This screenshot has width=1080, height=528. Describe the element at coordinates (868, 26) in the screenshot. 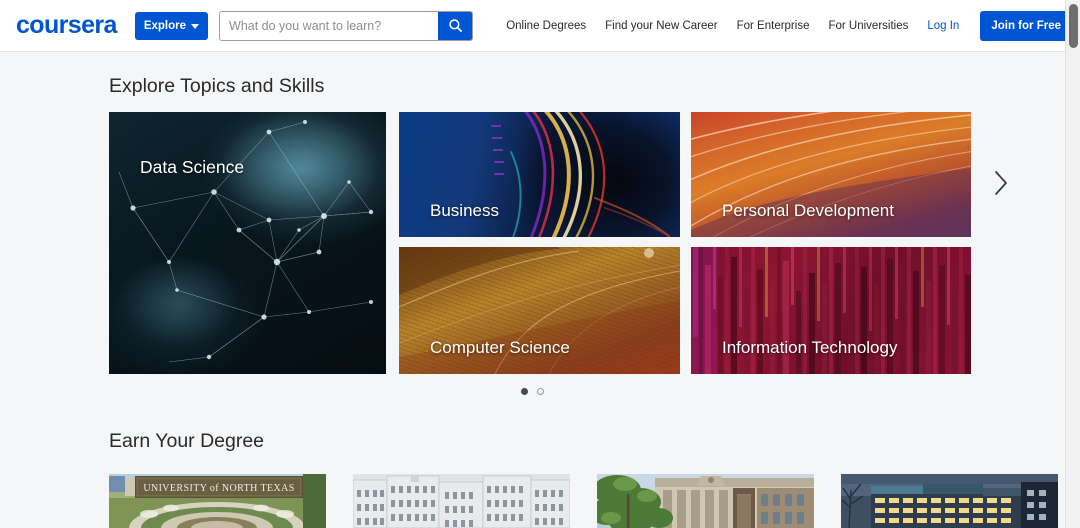

I see `nav-for-universities: For Universities` at that location.